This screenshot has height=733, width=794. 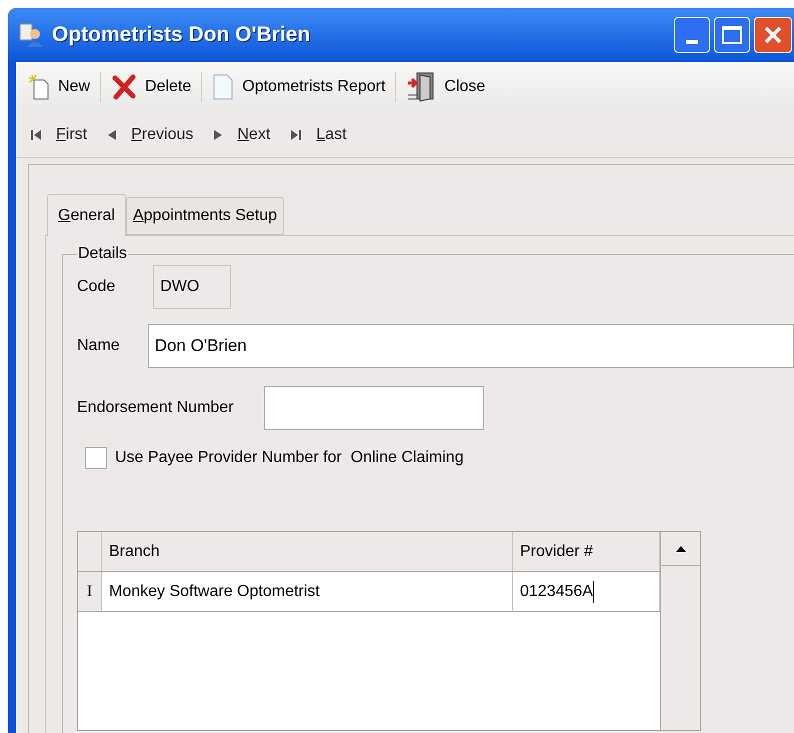 I want to click on maximize-button, so click(x=732, y=35).